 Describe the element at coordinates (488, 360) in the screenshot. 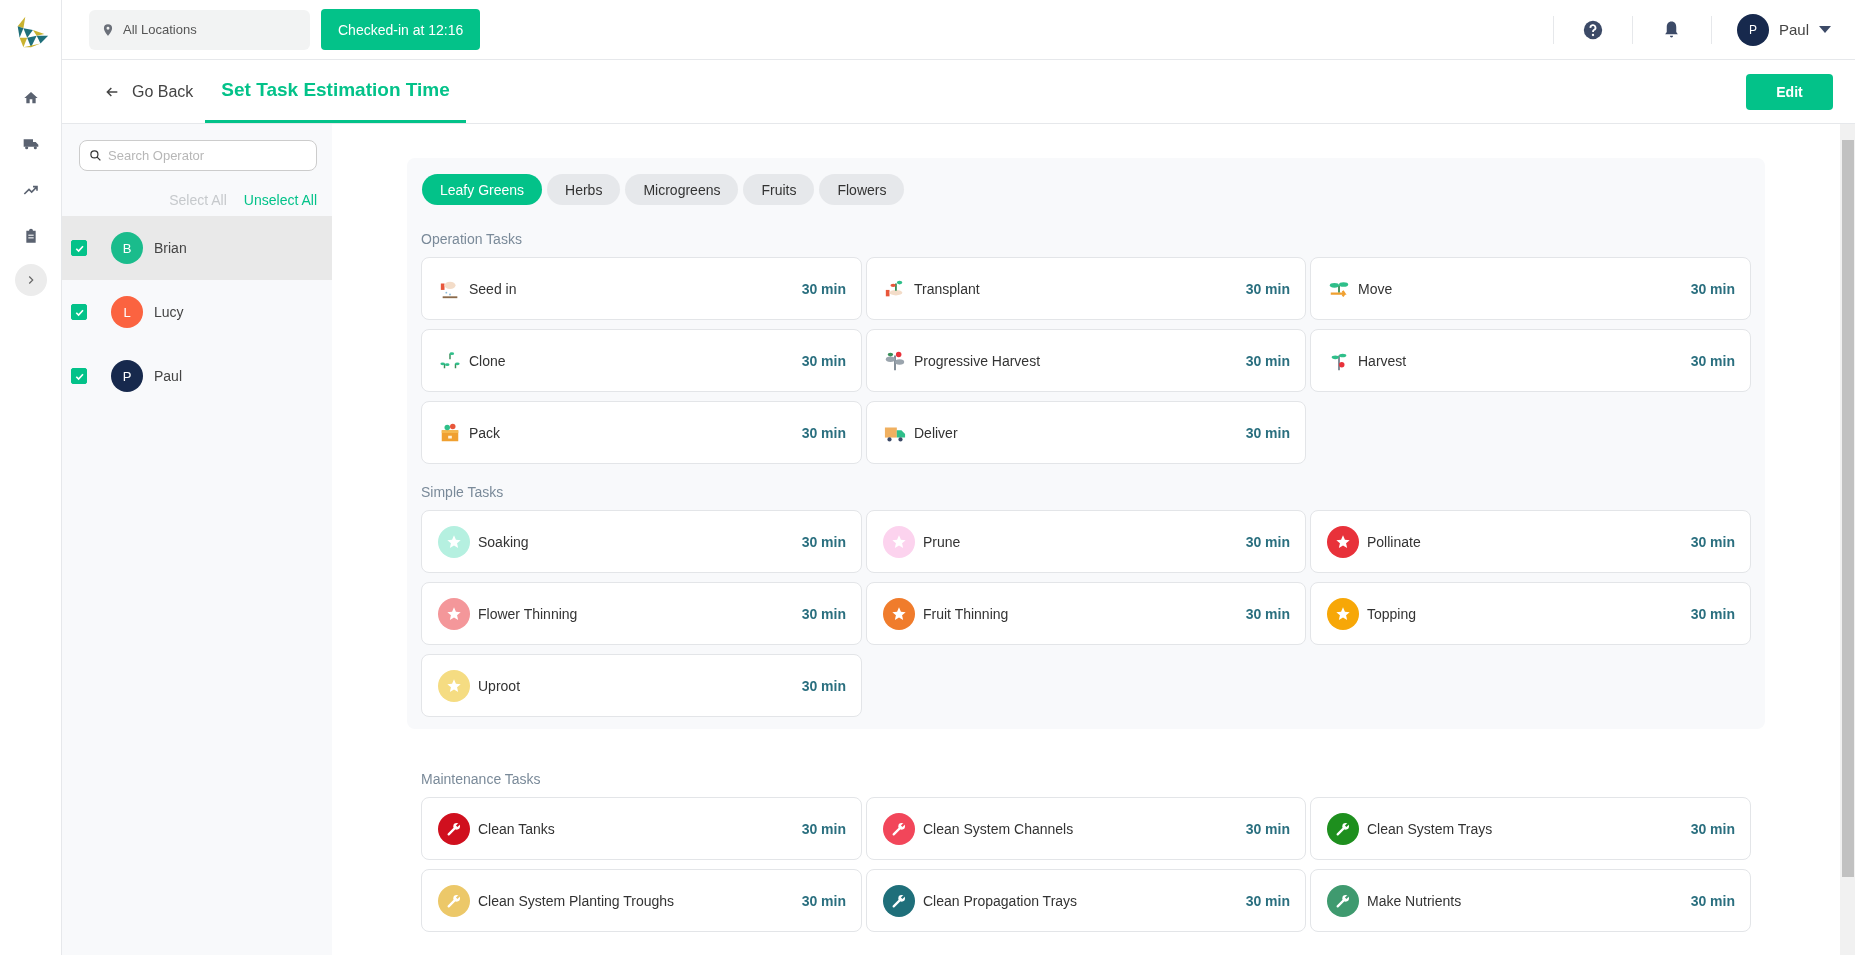

I see `task-name: Clone` at that location.